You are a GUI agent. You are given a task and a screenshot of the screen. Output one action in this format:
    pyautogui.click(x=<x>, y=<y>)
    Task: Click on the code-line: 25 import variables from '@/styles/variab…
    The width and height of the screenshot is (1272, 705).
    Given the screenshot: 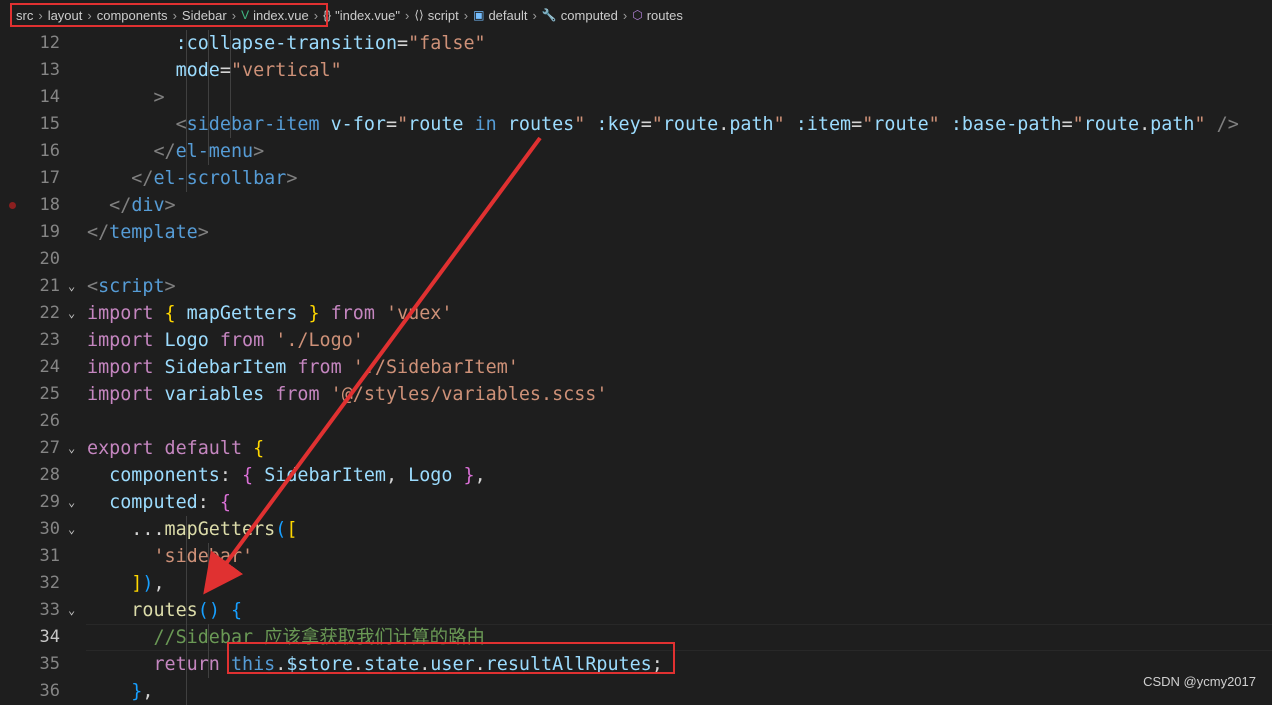 What is the action you would take?
    pyautogui.click(x=636, y=394)
    